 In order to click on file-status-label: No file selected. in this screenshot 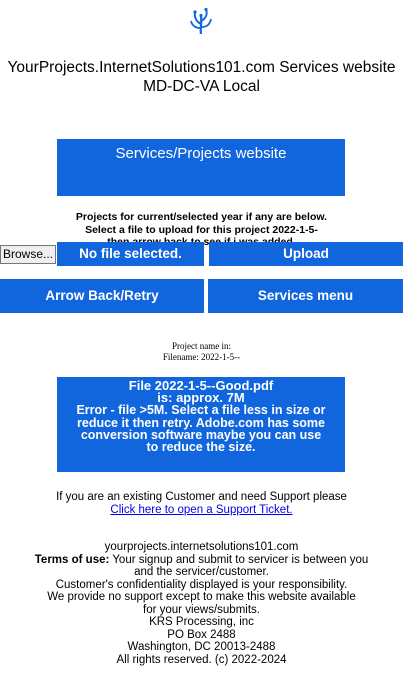, I will do `click(130, 254)`.